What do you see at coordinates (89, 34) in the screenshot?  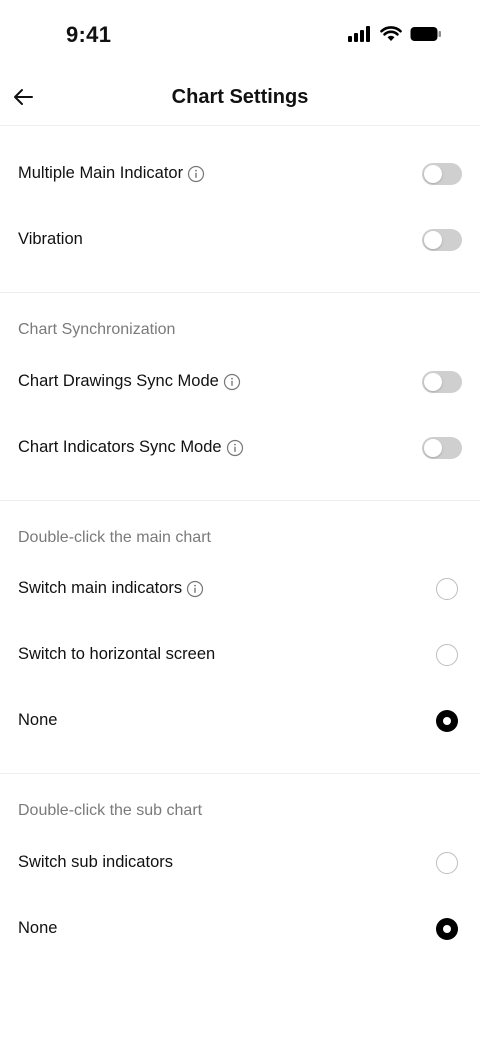 I see `status-time: 9:41` at bounding box center [89, 34].